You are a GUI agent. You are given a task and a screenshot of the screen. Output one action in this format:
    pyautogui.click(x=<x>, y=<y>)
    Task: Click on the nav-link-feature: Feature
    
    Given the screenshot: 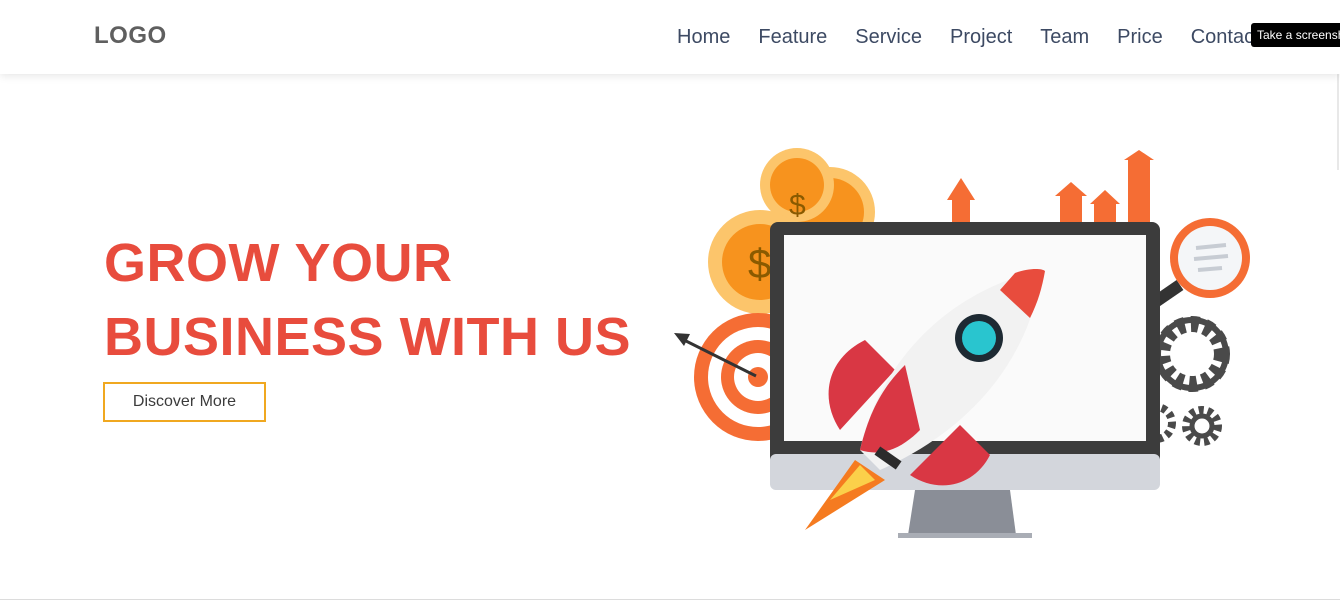 What is the action you would take?
    pyautogui.click(x=792, y=37)
    